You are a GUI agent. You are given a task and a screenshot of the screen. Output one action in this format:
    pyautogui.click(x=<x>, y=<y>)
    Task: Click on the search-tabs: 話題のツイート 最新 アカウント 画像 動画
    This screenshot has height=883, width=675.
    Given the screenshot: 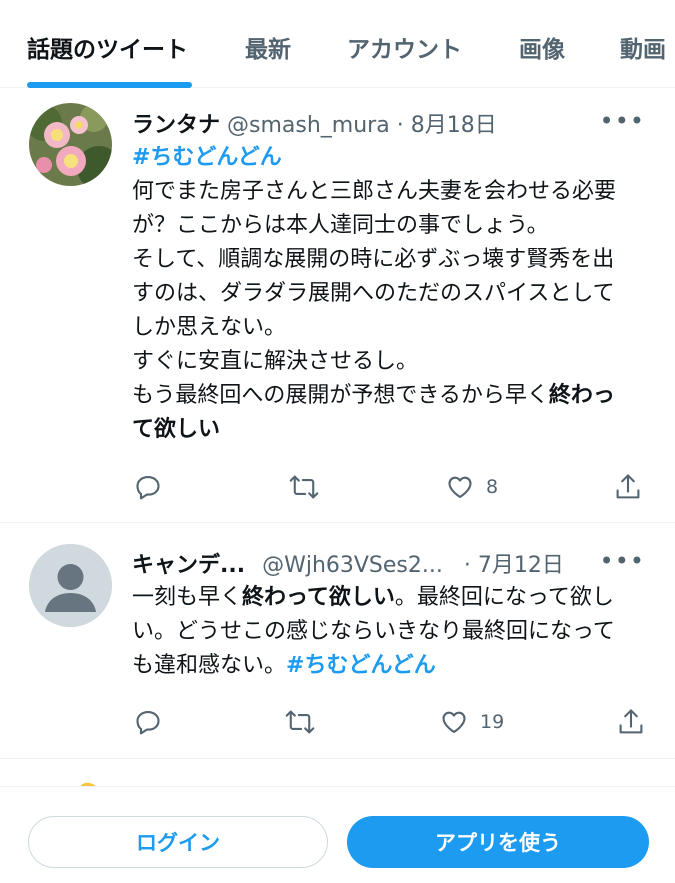 What is the action you would take?
    pyautogui.click(x=337, y=44)
    